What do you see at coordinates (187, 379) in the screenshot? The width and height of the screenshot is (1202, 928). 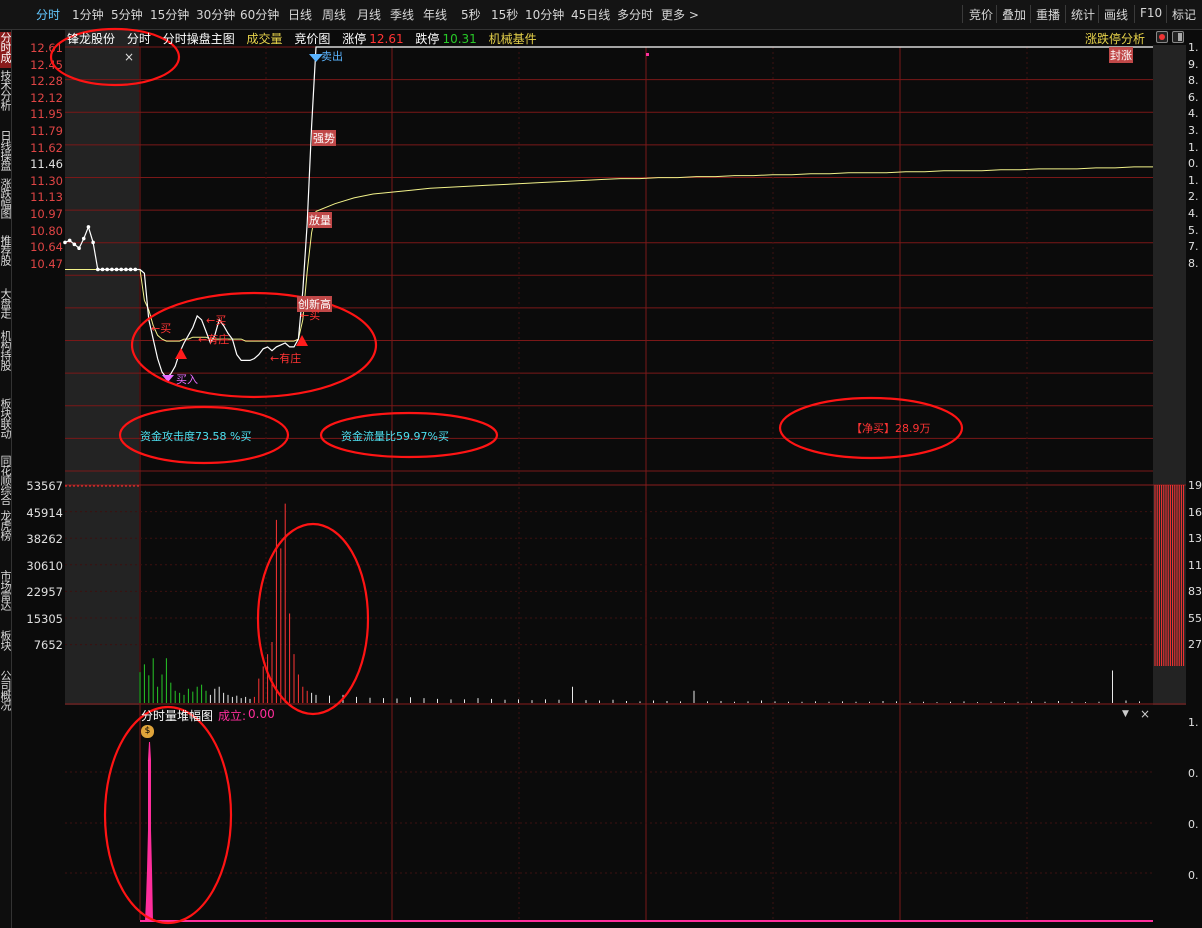 I see `buy-in-label: 买入` at bounding box center [187, 379].